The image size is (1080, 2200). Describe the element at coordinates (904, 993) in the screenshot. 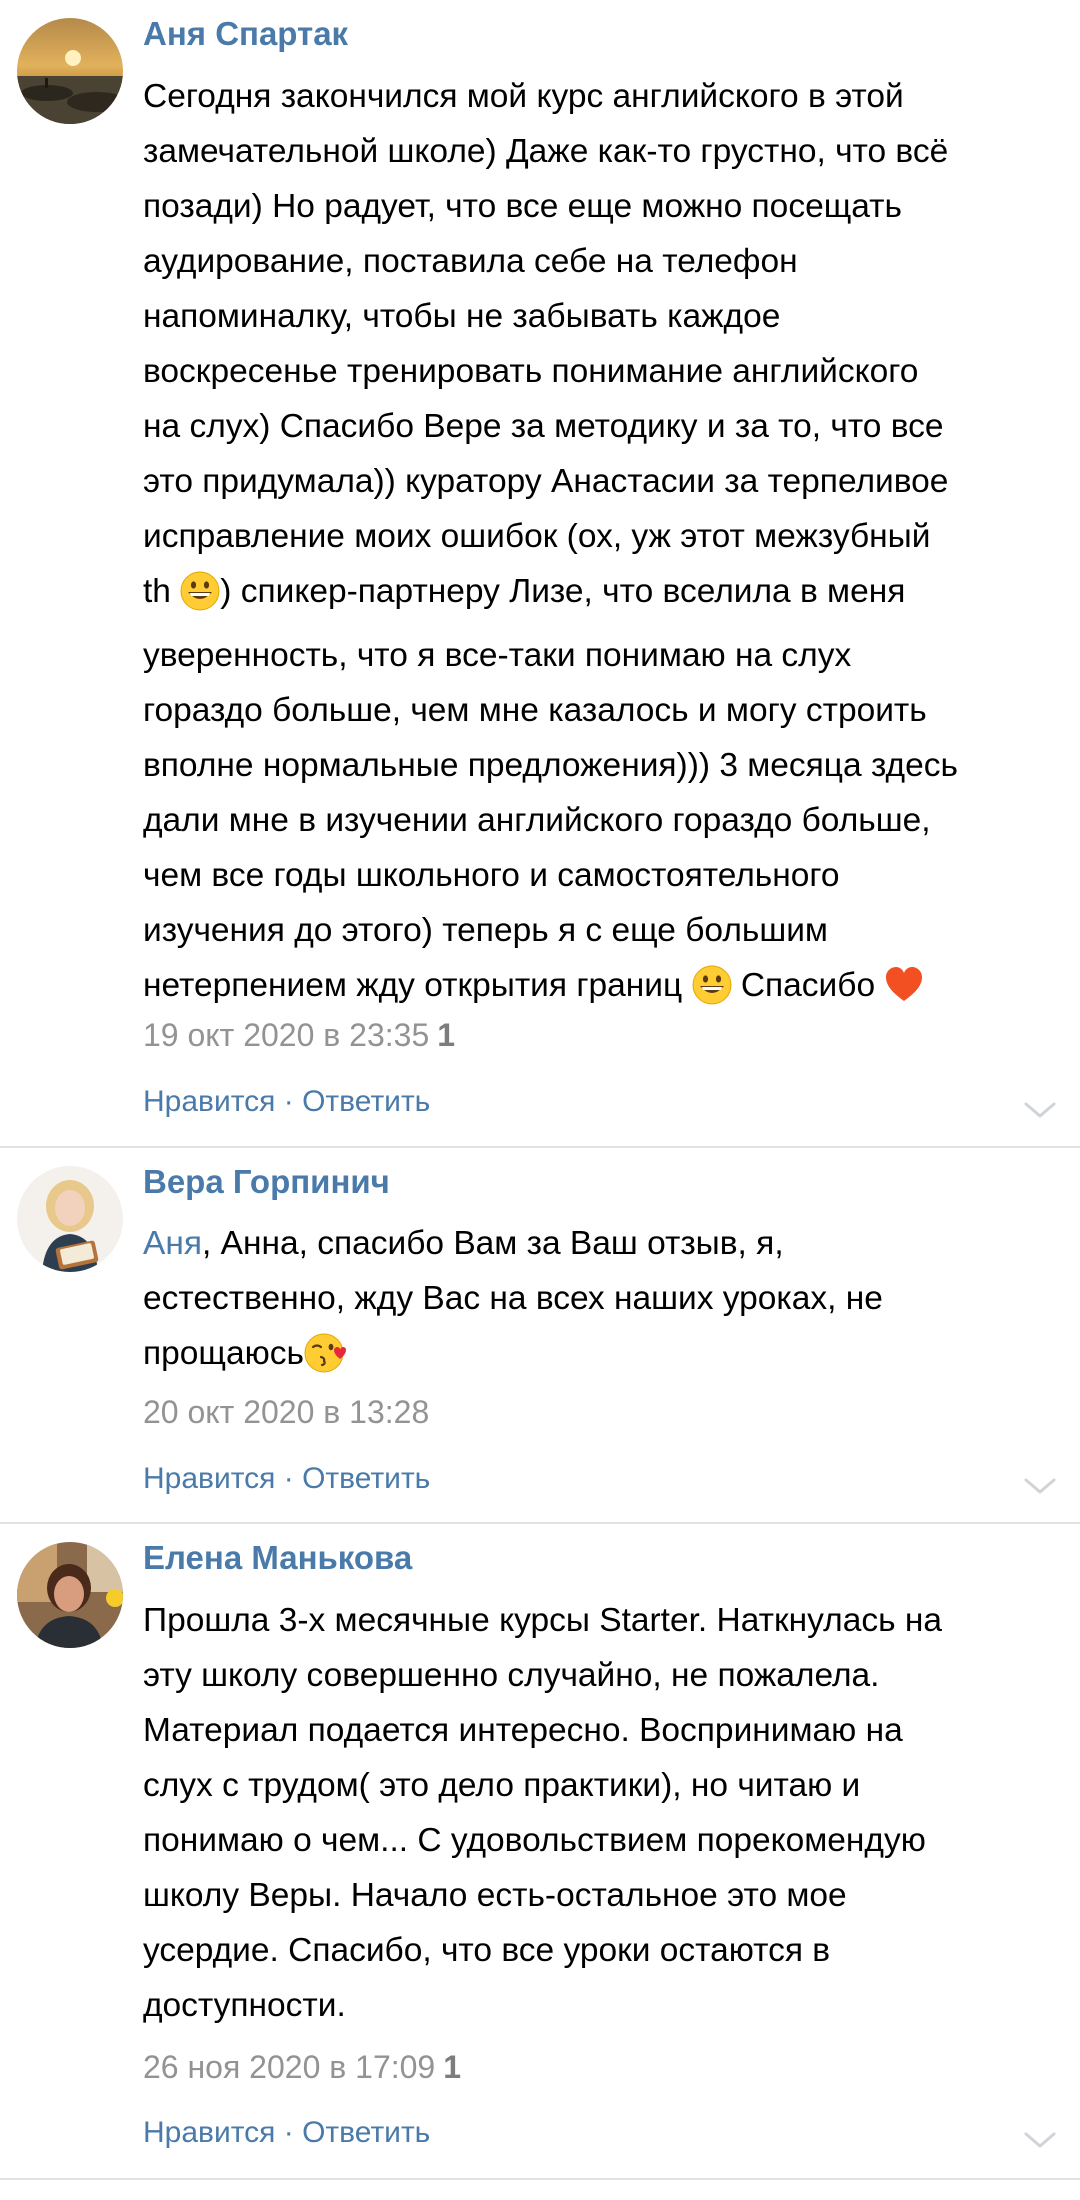

I see `orange-heart-emoji` at that location.